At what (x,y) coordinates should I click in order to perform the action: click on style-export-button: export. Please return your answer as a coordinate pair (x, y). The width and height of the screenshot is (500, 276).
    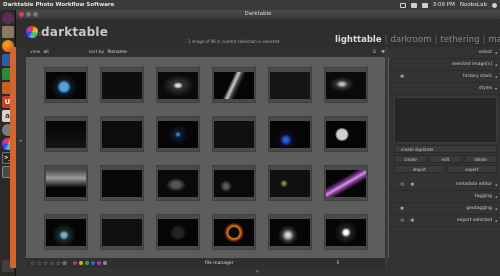
    Looking at the image, I should click on (471, 169).